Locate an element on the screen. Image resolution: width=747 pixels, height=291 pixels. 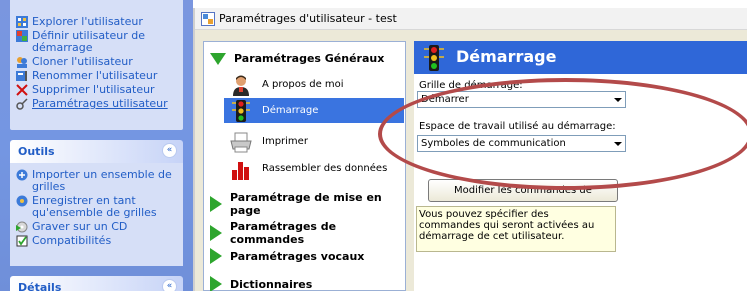
delete-icon is located at coordinates (22, 90).